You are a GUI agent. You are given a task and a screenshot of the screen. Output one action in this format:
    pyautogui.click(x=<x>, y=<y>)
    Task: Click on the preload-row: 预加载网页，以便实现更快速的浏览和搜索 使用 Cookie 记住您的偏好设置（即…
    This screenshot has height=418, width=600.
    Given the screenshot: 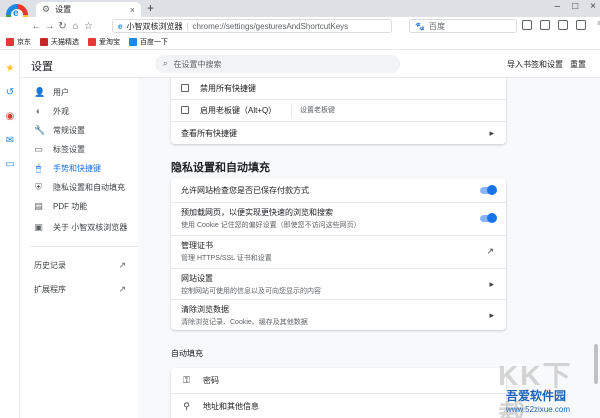 What is the action you would take?
    pyautogui.click(x=338, y=218)
    